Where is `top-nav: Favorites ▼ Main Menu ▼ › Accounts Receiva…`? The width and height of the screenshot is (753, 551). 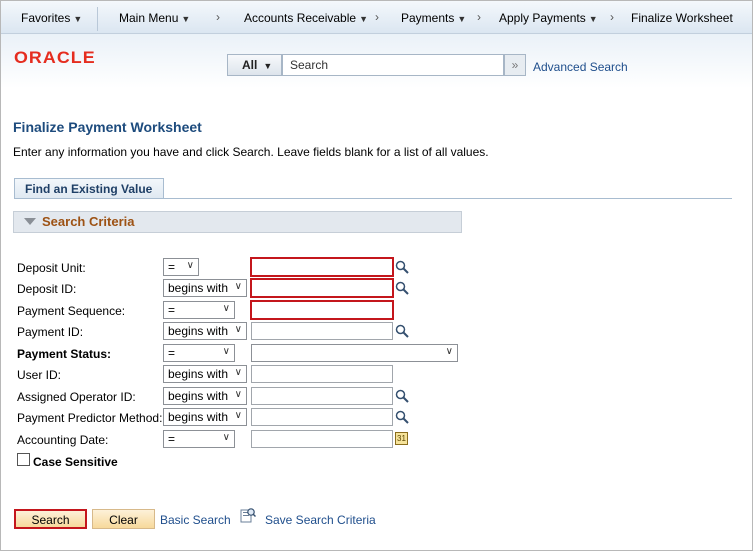 top-nav: Favorites ▼ Main Menu ▼ › Accounts Receiva… is located at coordinates (376, 17).